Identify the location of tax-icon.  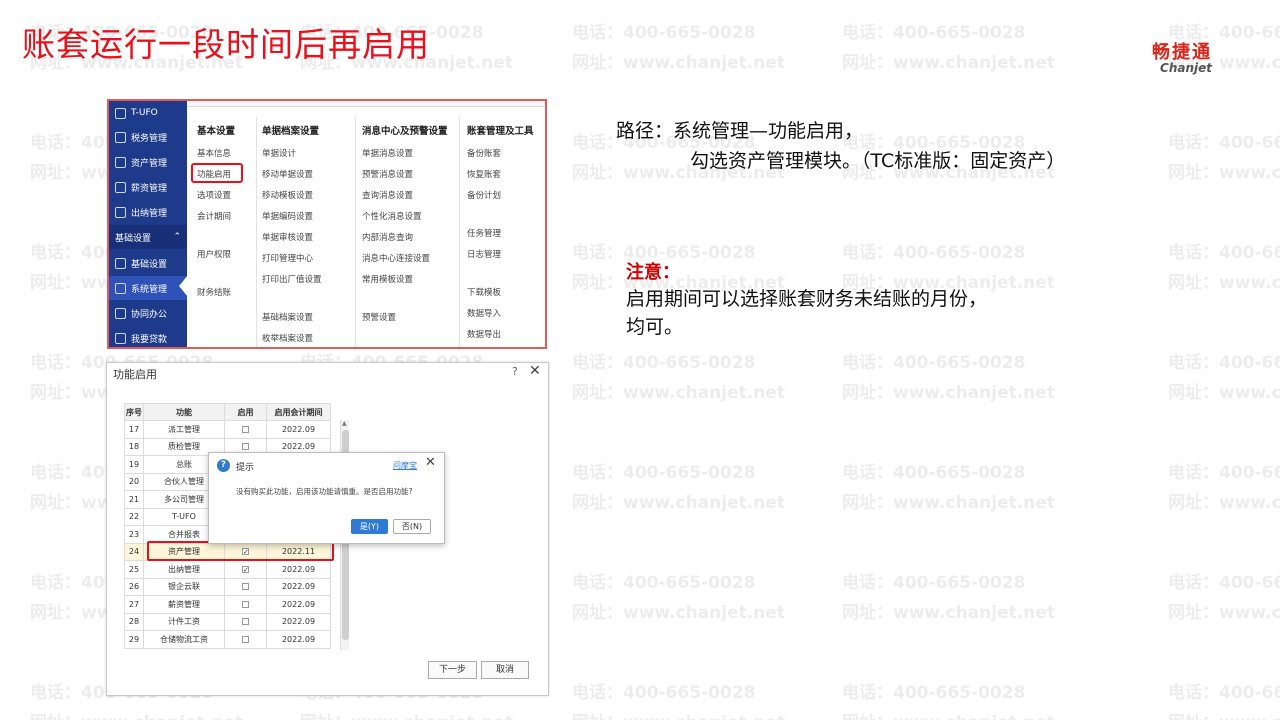
(120, 137).